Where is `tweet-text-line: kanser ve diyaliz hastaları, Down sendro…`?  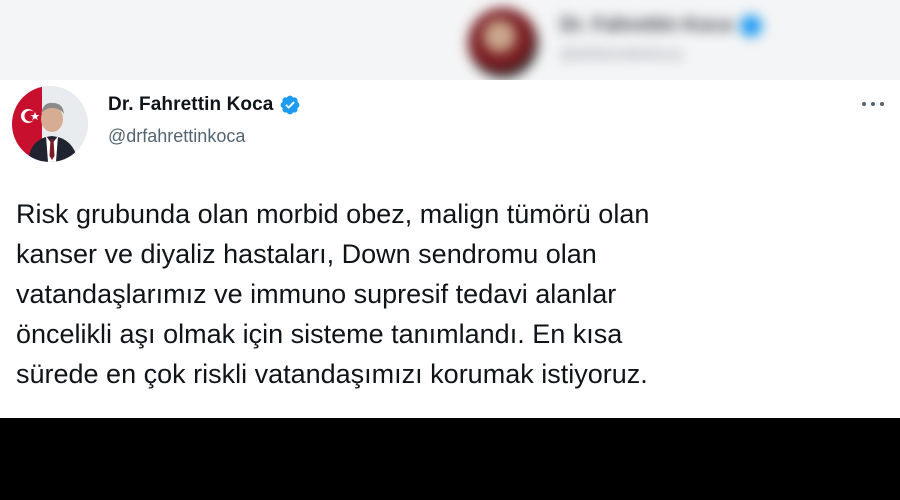 tweet-text-line: kanser ve diyaliz hastaları, Down sendro… is located at coordinates (306, 254).